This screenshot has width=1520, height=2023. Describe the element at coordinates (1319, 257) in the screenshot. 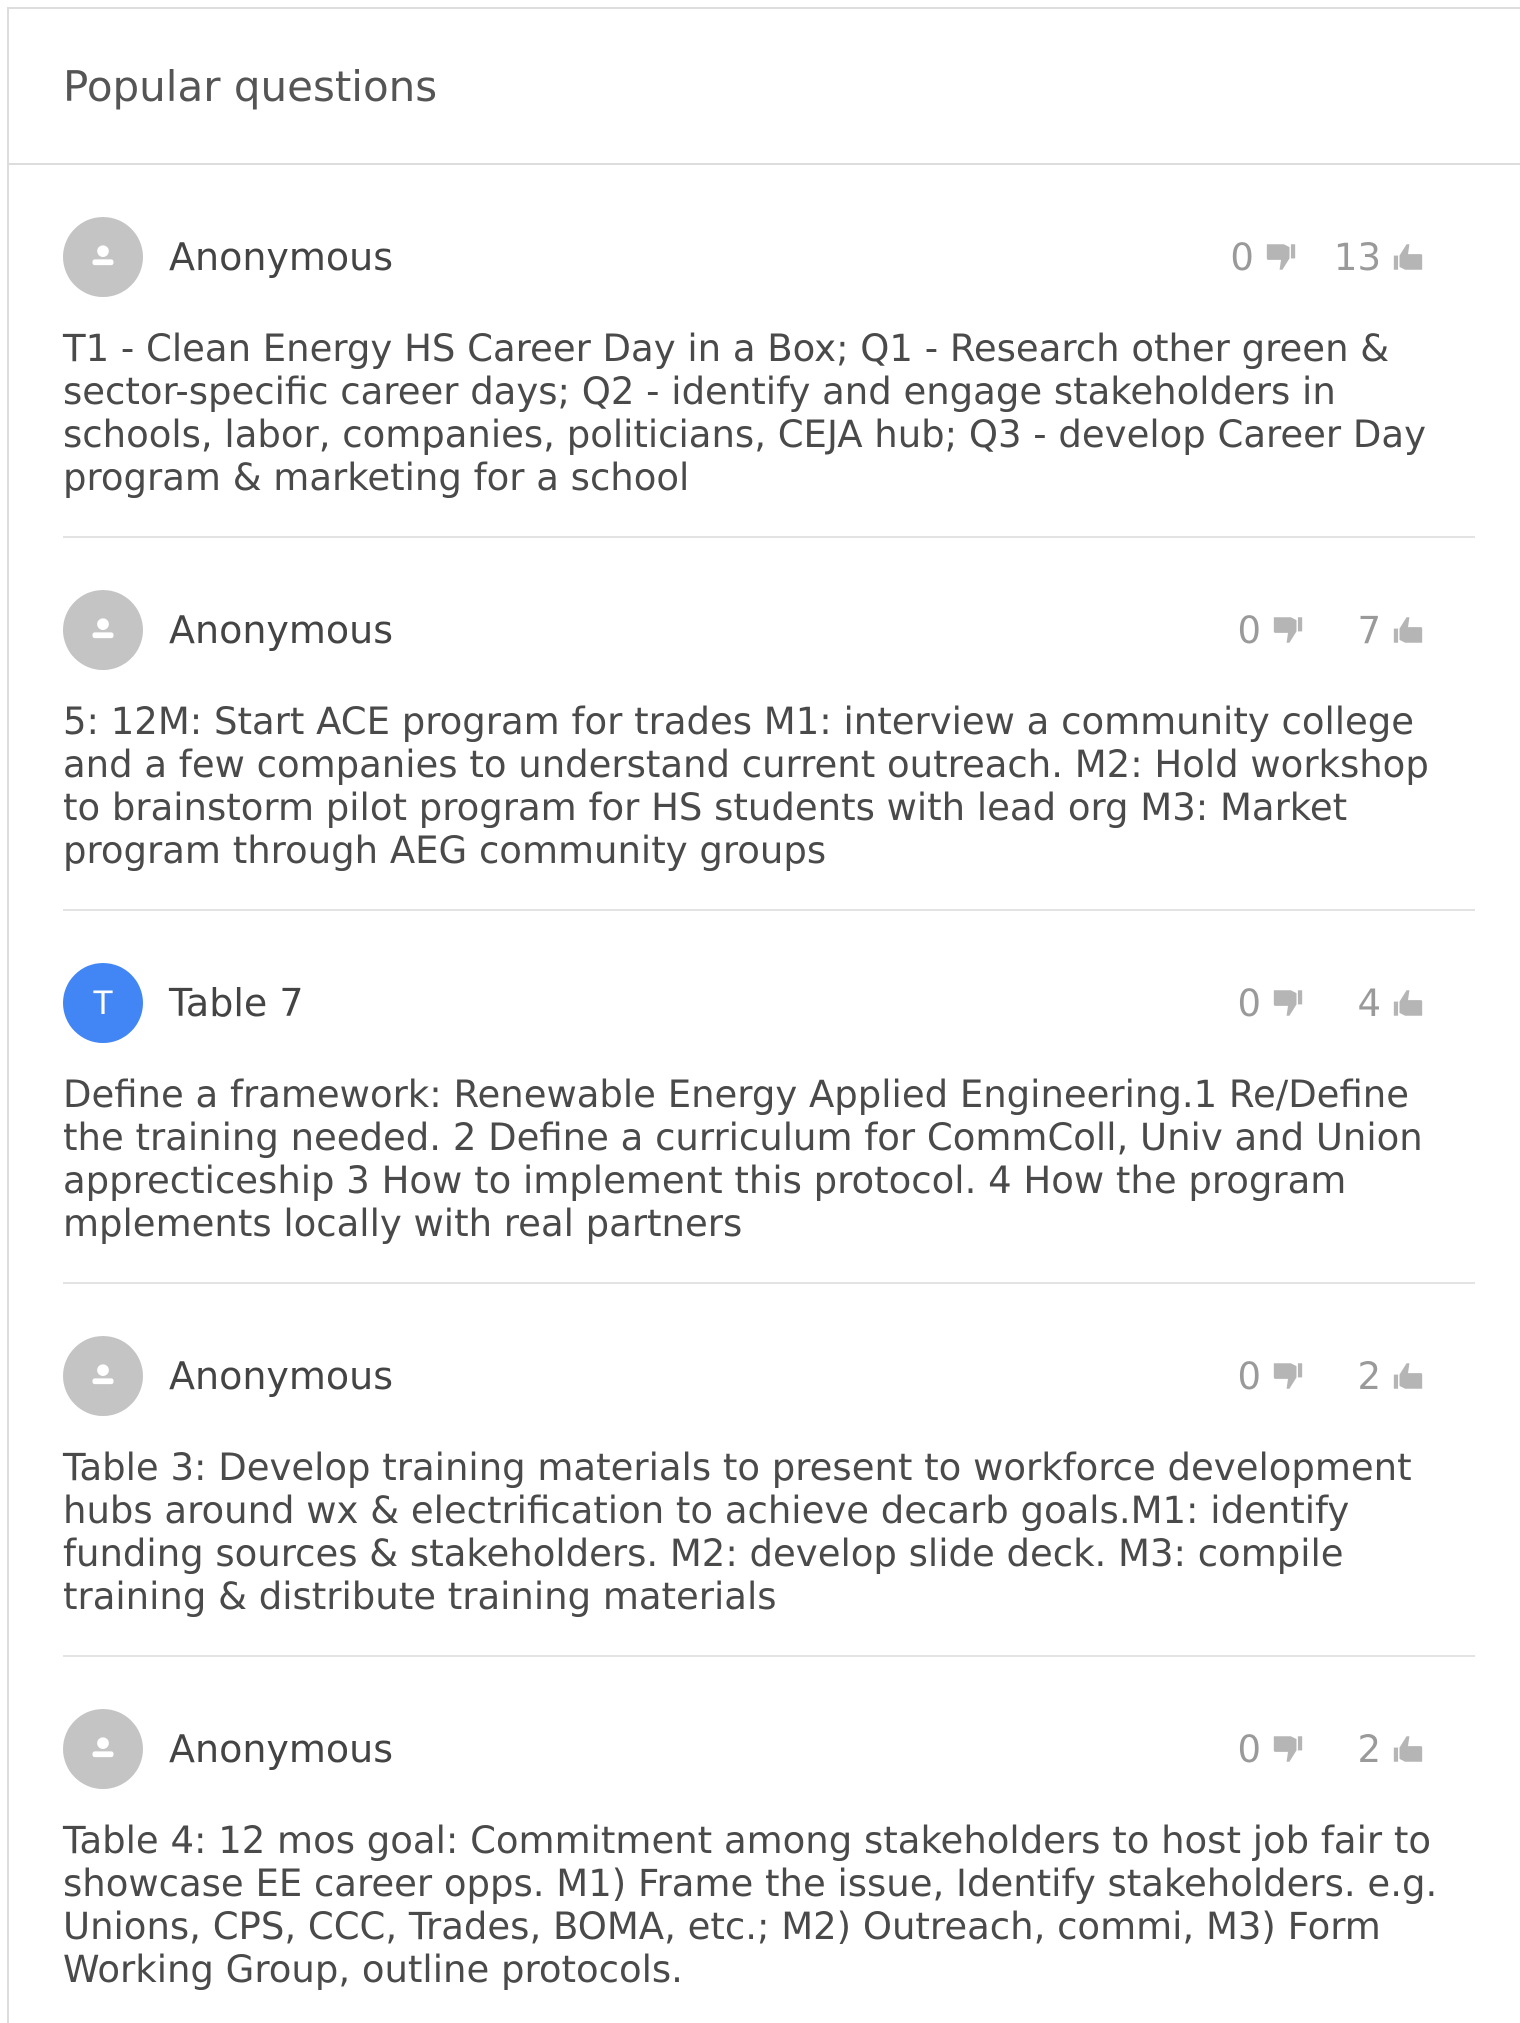

I see `vote-controls: 0 13` at that location.